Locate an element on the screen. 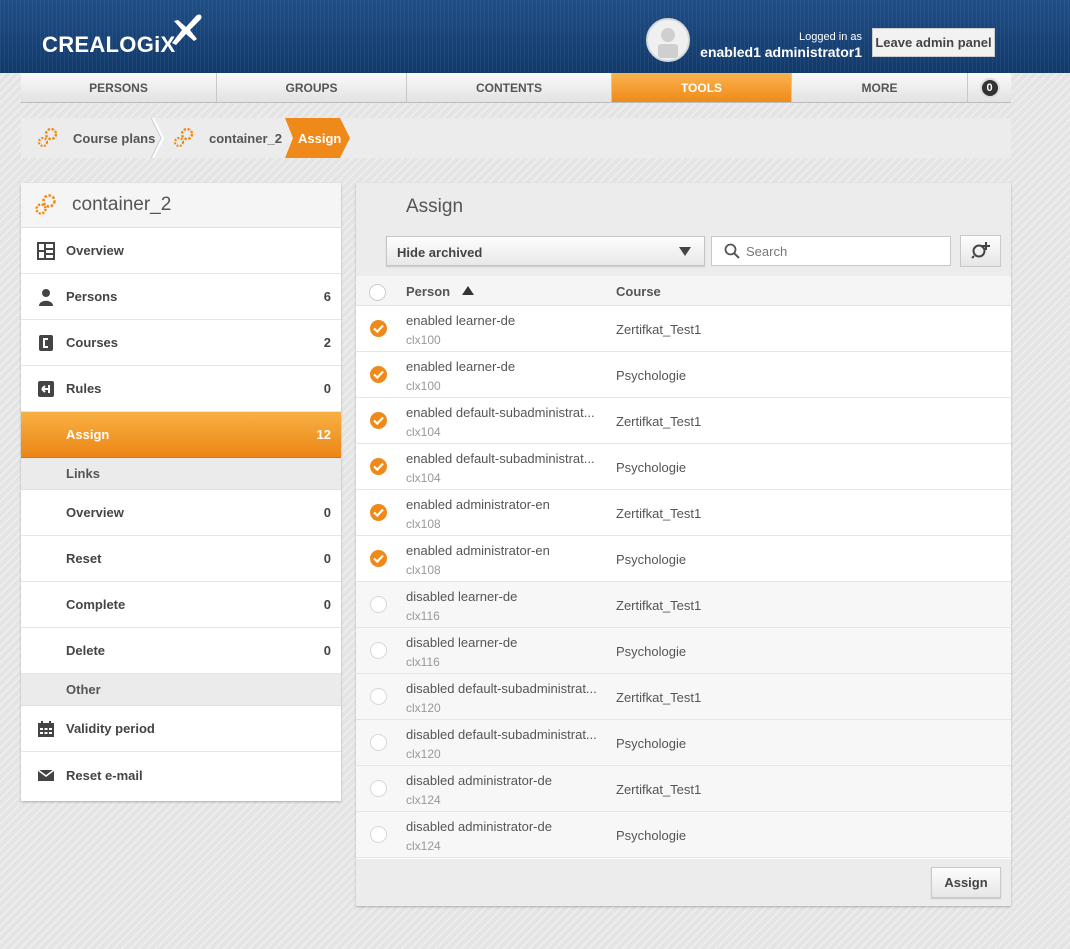 The image size is (1070, 949). tab-more: MORE is located at coordinates (880, 88).